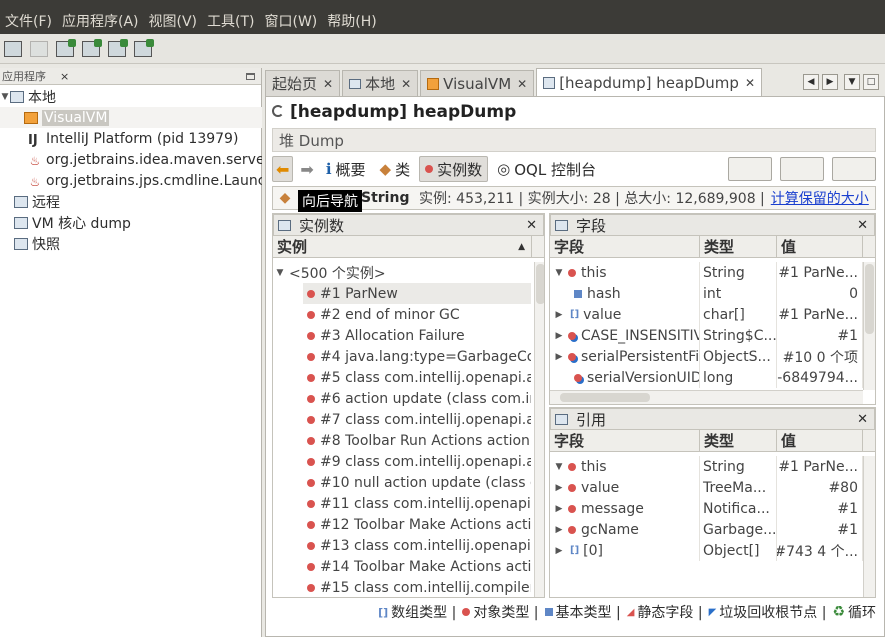  I want to click on tab-heapdump: [heapdump] heapDump ✕, so click(649, 82).